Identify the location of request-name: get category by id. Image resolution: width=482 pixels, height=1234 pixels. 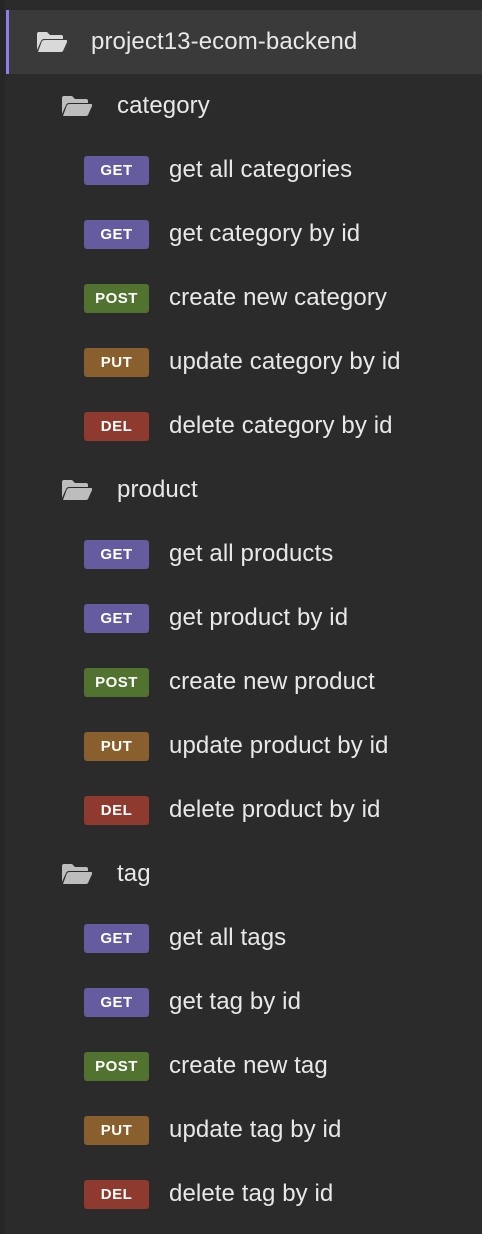
(265, 233).